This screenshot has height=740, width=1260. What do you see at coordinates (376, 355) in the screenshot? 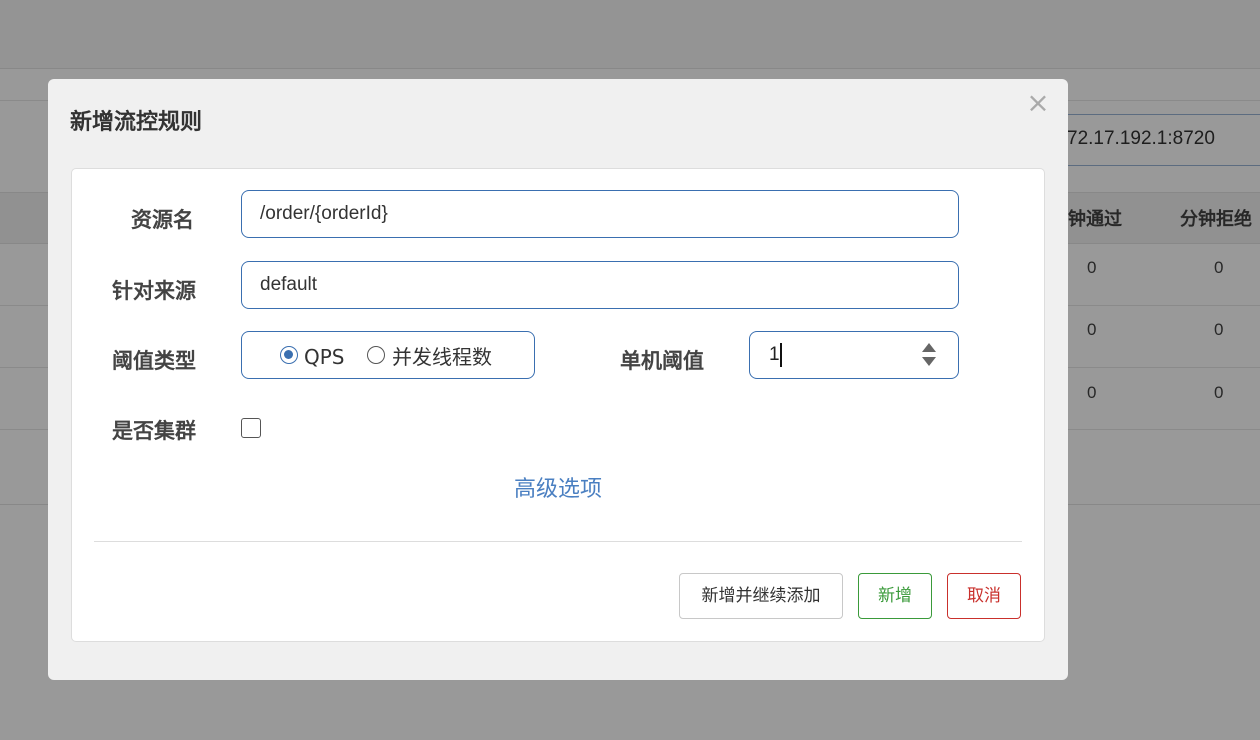
I see `thread-count-radio` at bounding box center [376, 355].